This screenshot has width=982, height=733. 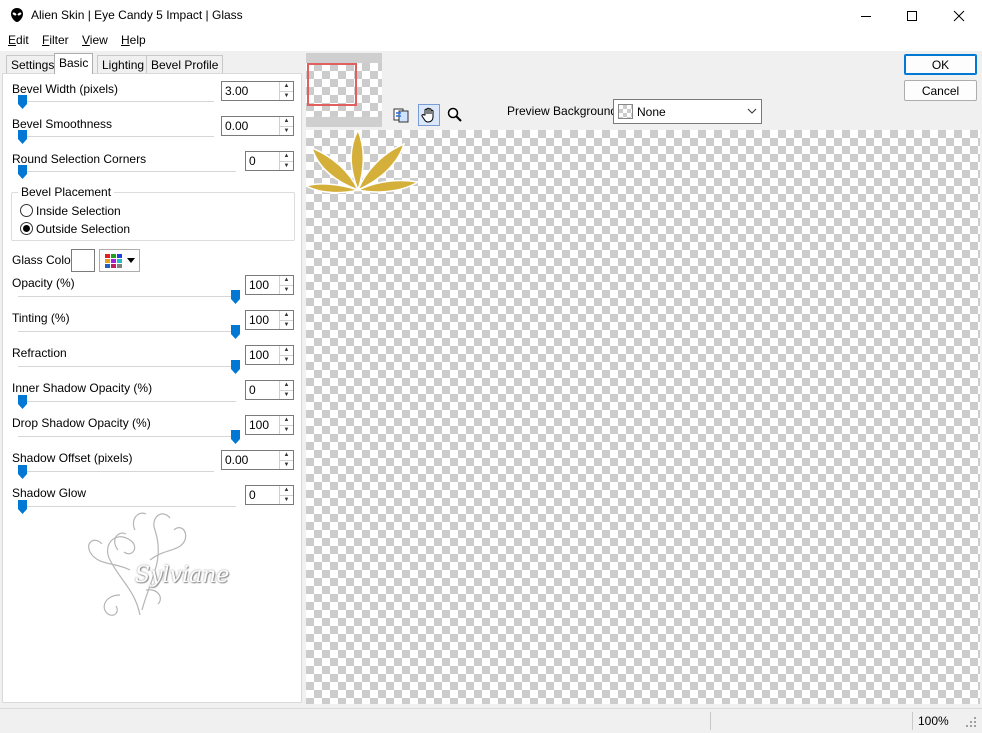 What do you see at coordinates (752, 111) in the screenshot?
I see `chevron-down-icon` at bounding box center [752, 111].